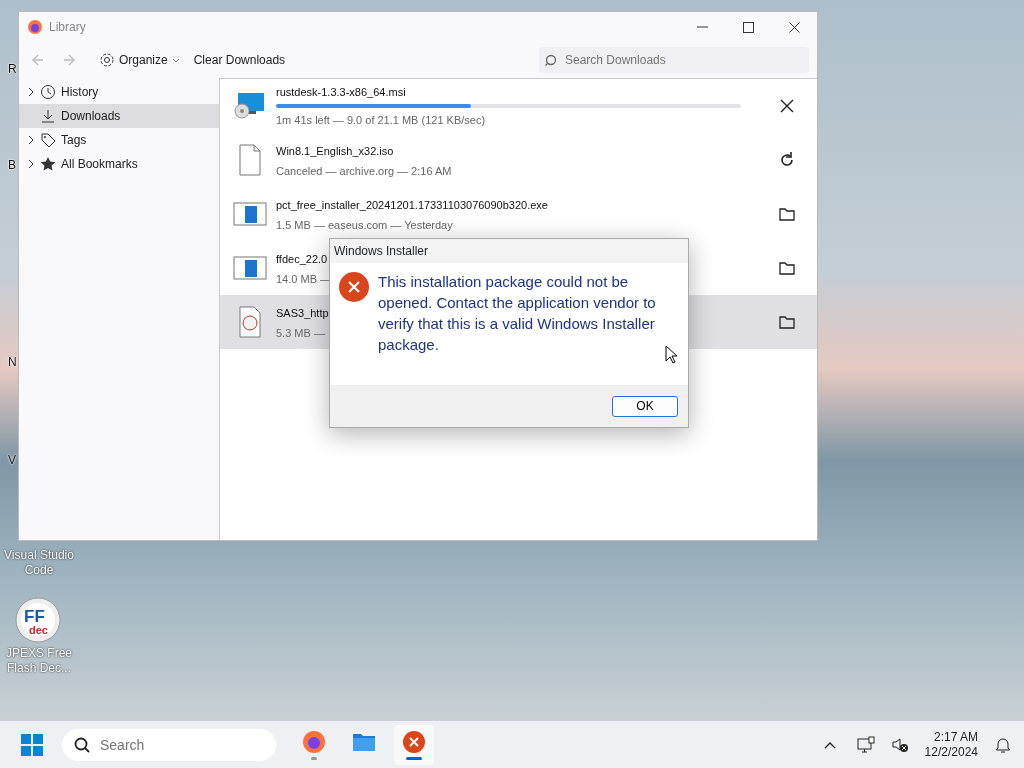 The width and height of the screenshot is (1024, 768). What do you see at coordinates (12, 460) in the screenshot?
I see `desktop-label: V` at bounding box center [12, 460].